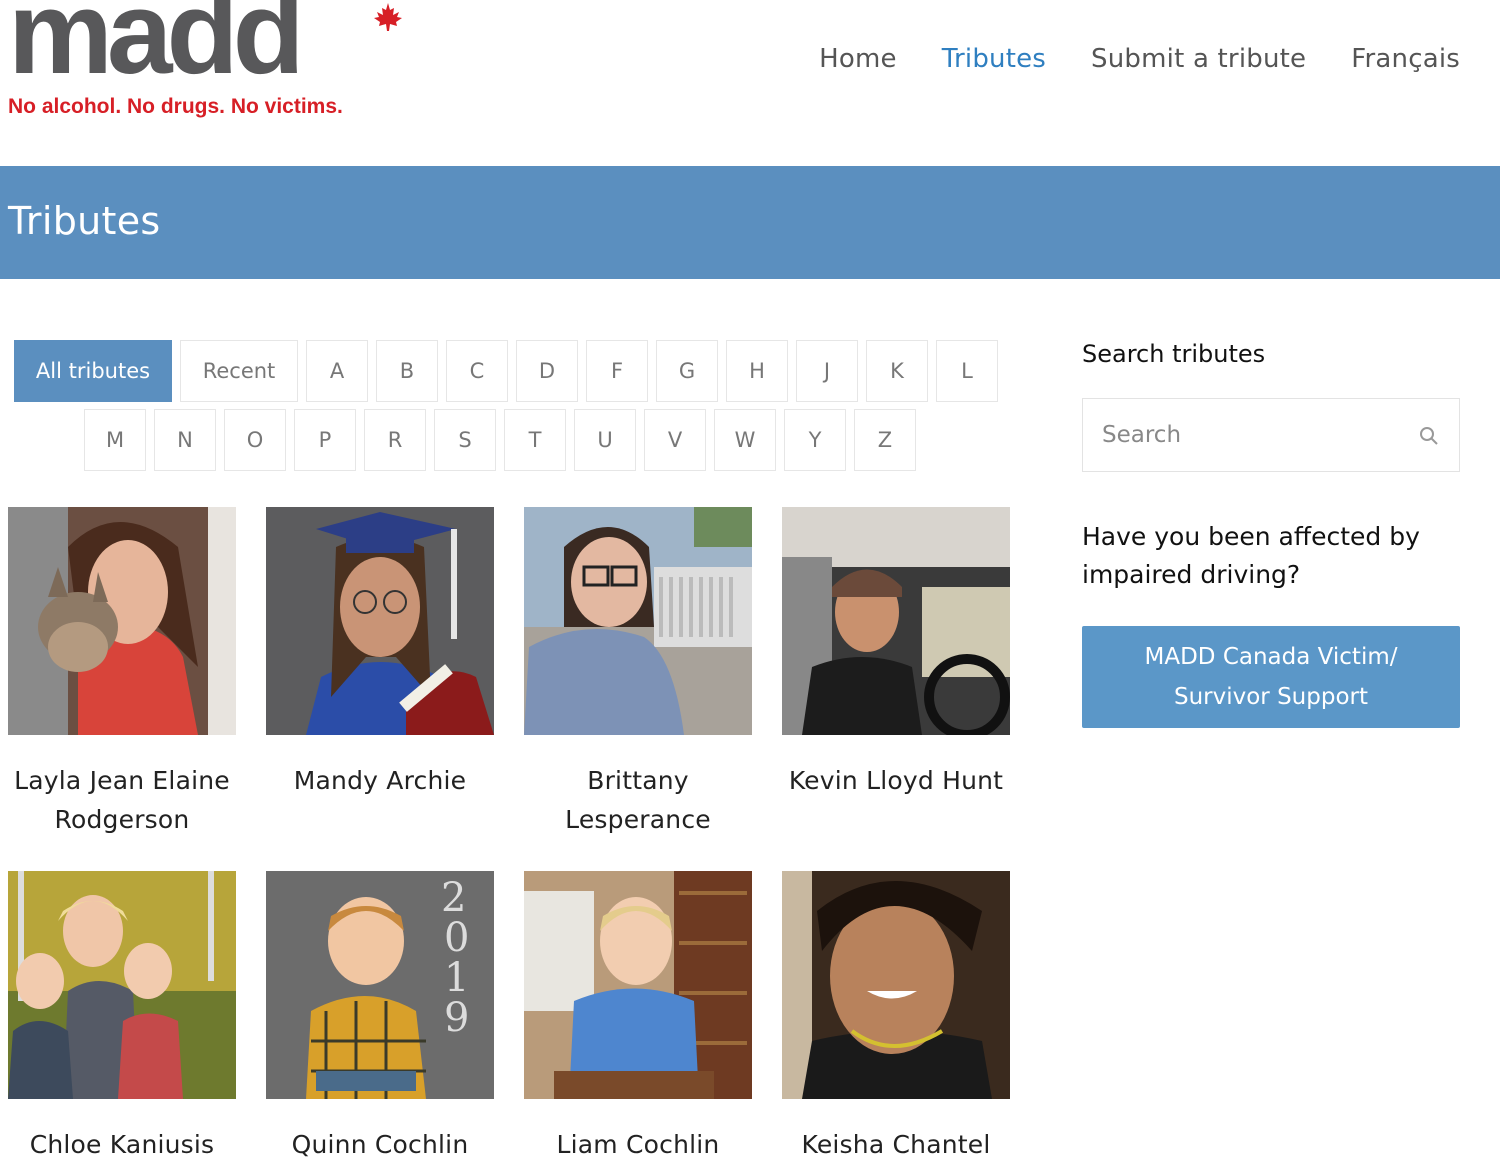  Describe the element at coordinates (757, 371) in the screenshot. I see `filter-letter-h: H` at that location.